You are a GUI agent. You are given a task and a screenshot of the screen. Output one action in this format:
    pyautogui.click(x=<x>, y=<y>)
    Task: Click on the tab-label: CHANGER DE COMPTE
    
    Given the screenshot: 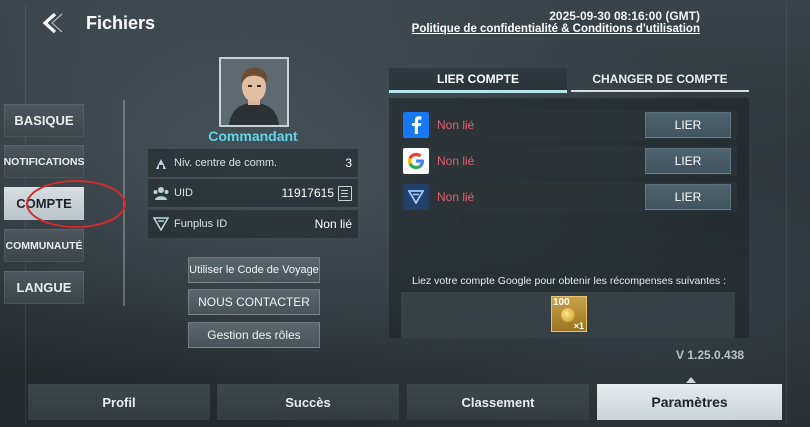 What is the action you would take?
    pyautogui.click(x=660, y=79)
    